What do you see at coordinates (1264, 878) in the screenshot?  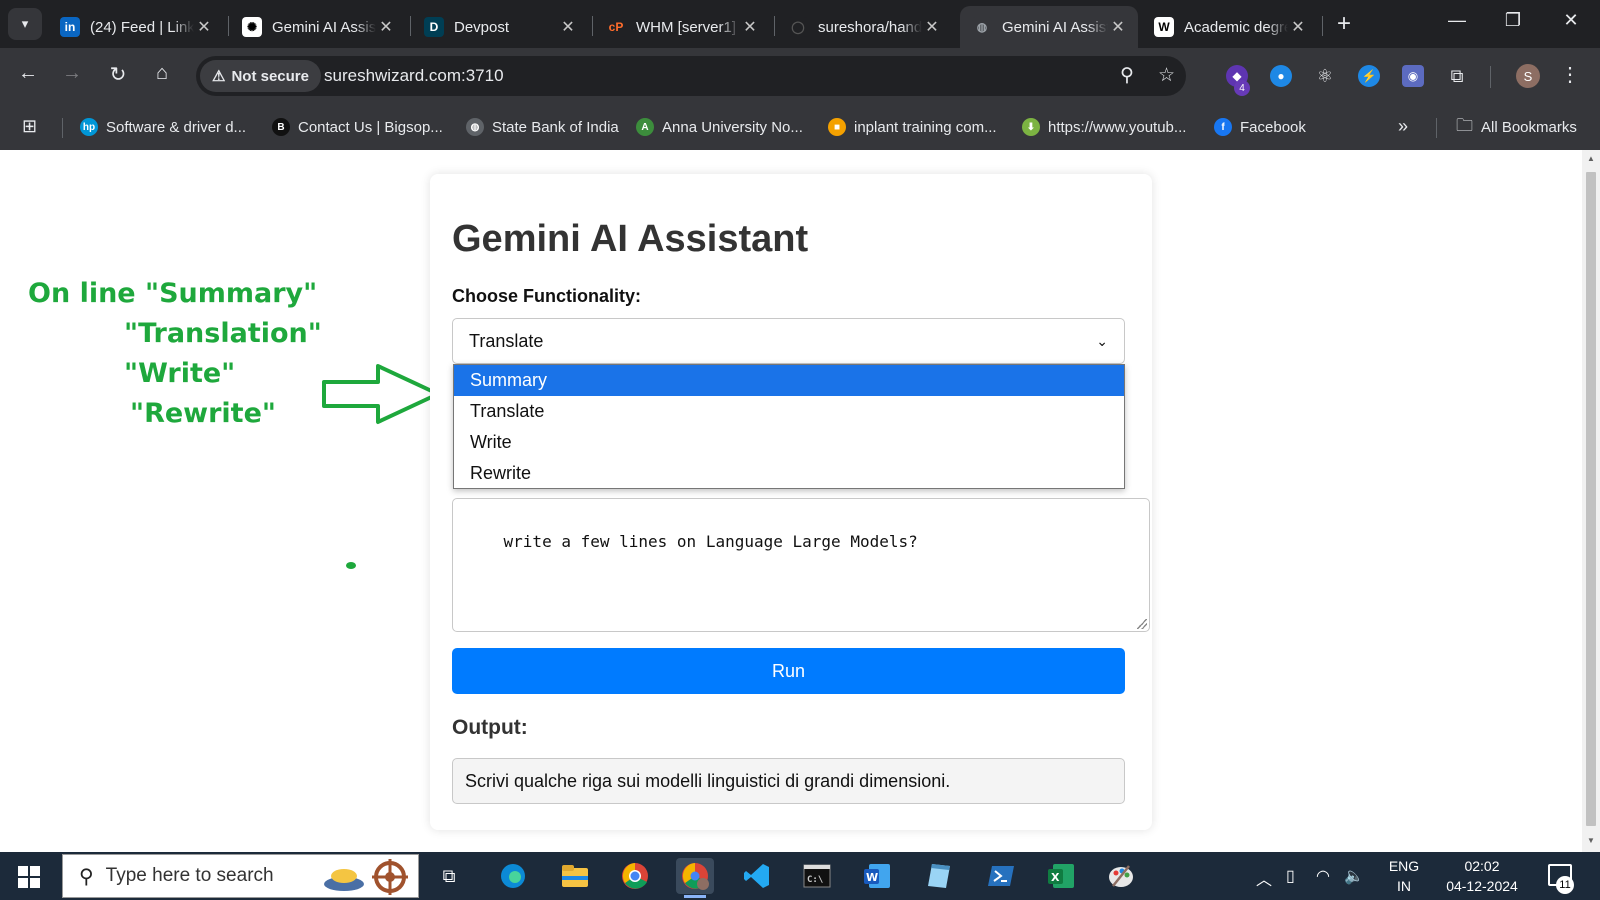 I see `chevron-up-icon: ︿` at bounding box center [1264, 878].